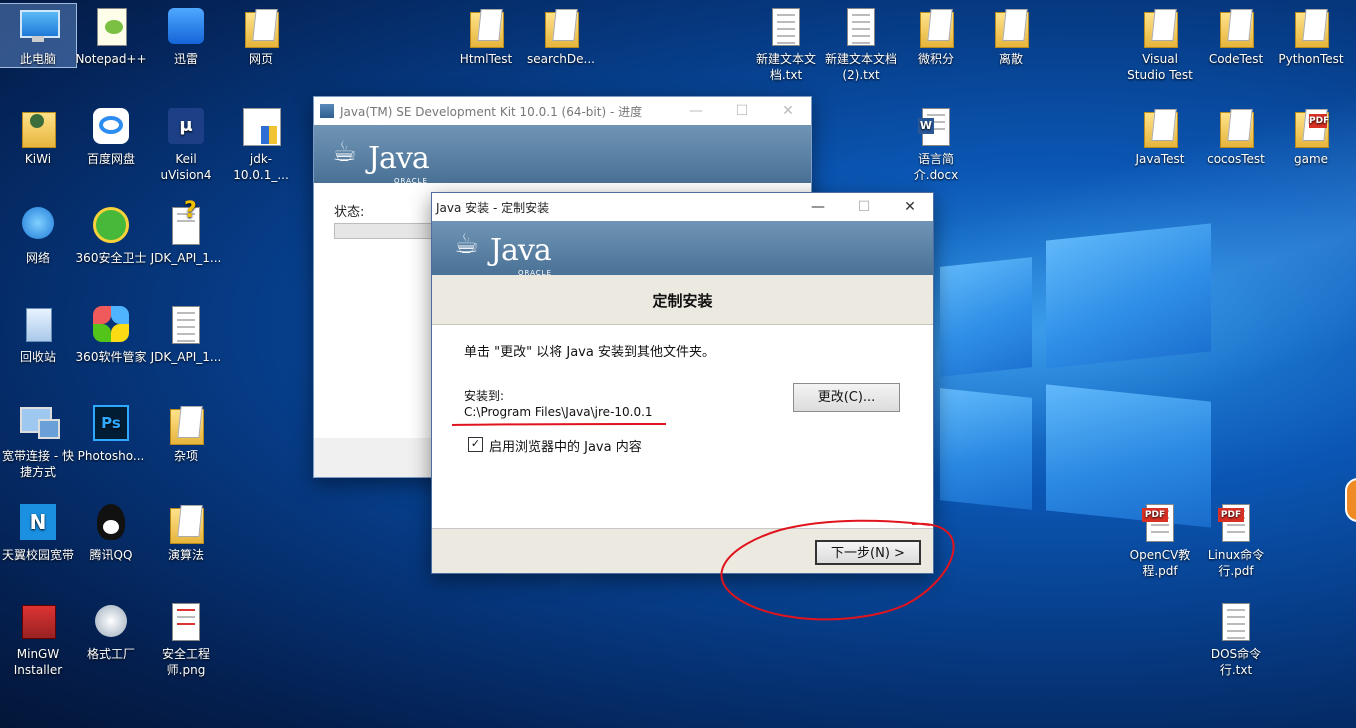 This screenshot has height=728, width=1356. I want to click on desktop-icon: PDF Linux命令行.pdf, so click(1236, 539).